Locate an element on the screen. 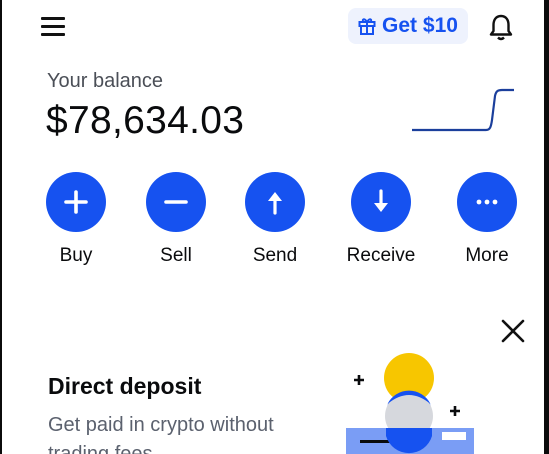  direct-deposit-illustration is located at coordinates (410, 403).